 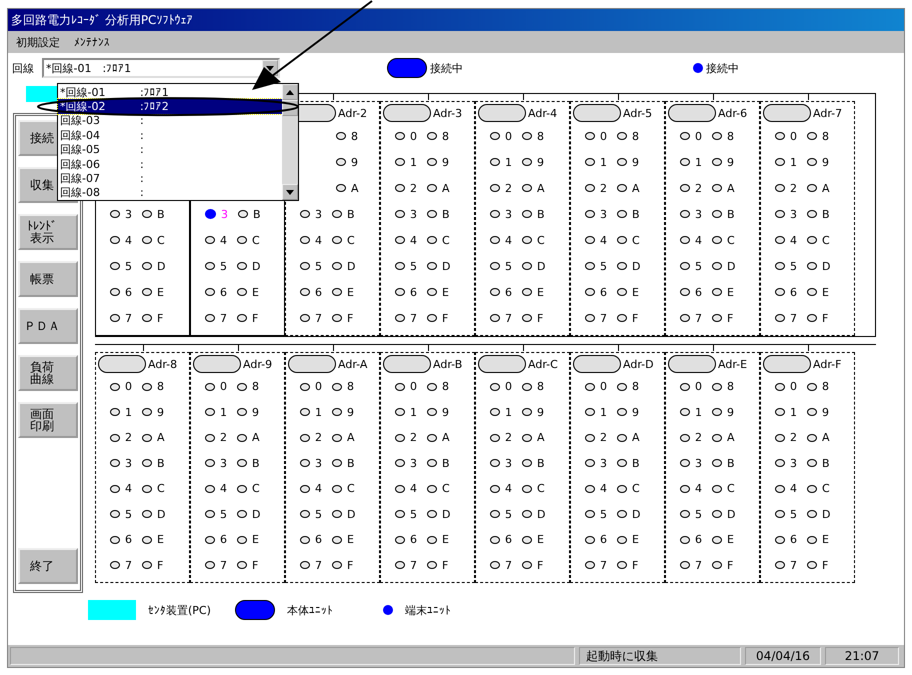 I want to click on unit-address: Adr-B, so click(x=447, y=364).